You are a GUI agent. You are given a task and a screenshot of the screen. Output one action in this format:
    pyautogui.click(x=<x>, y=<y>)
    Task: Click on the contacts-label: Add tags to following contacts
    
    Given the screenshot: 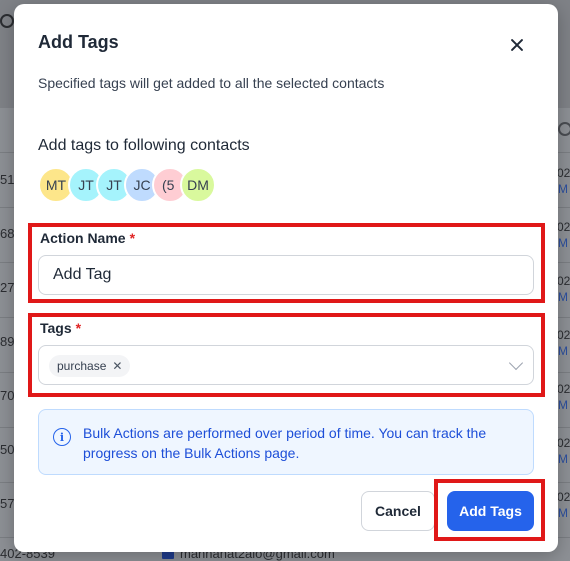 What is the action you would take?
    pyautogui.click(x=144, y=145)
    